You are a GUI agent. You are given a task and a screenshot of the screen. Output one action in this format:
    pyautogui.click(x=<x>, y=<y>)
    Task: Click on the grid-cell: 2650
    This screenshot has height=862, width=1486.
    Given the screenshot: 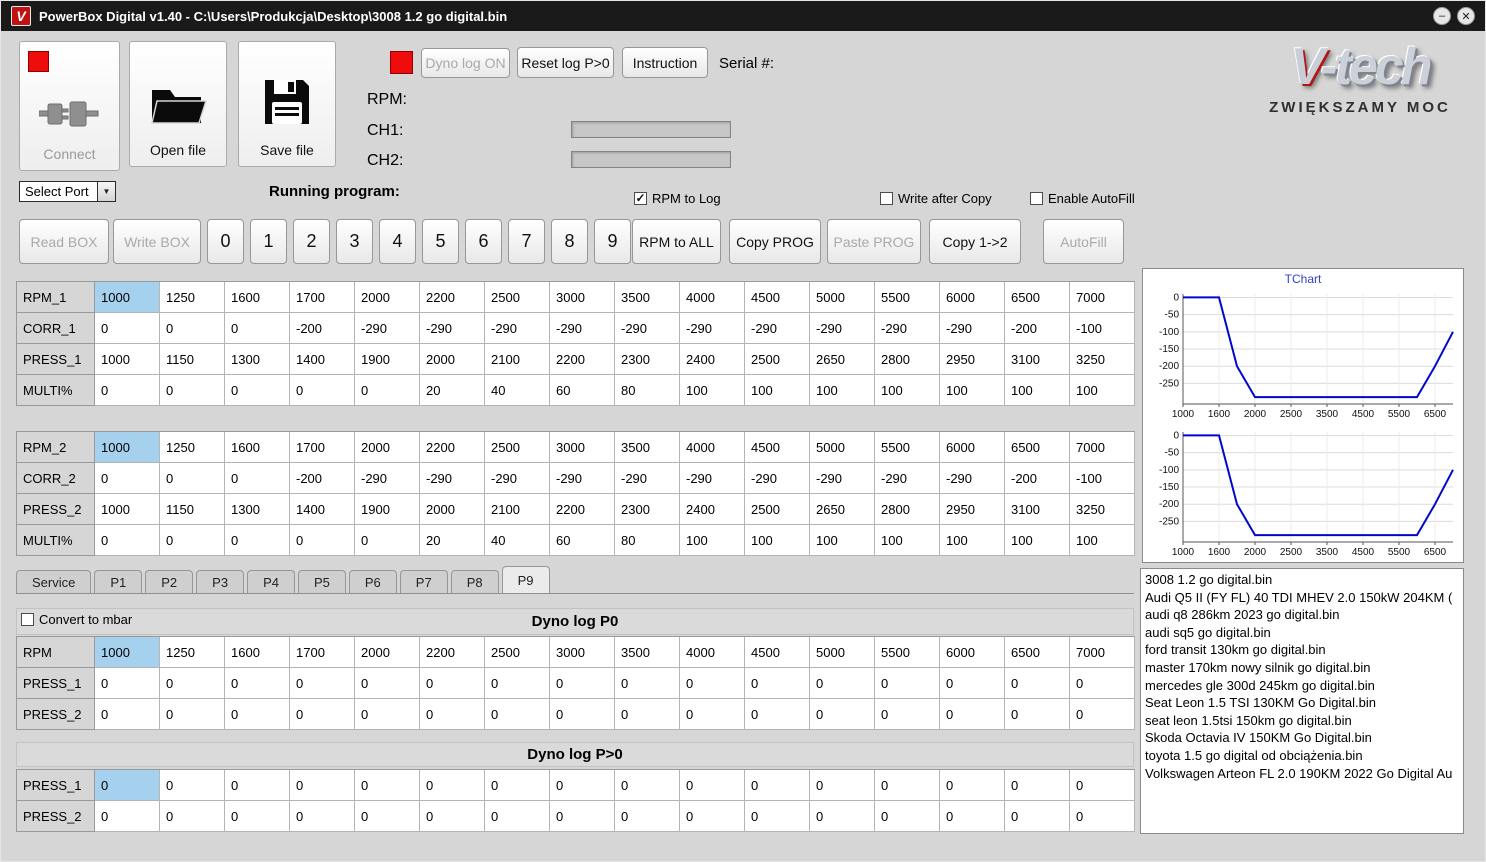 What is the action you would take?
    pyautogui.click(x=842, y=359)
    